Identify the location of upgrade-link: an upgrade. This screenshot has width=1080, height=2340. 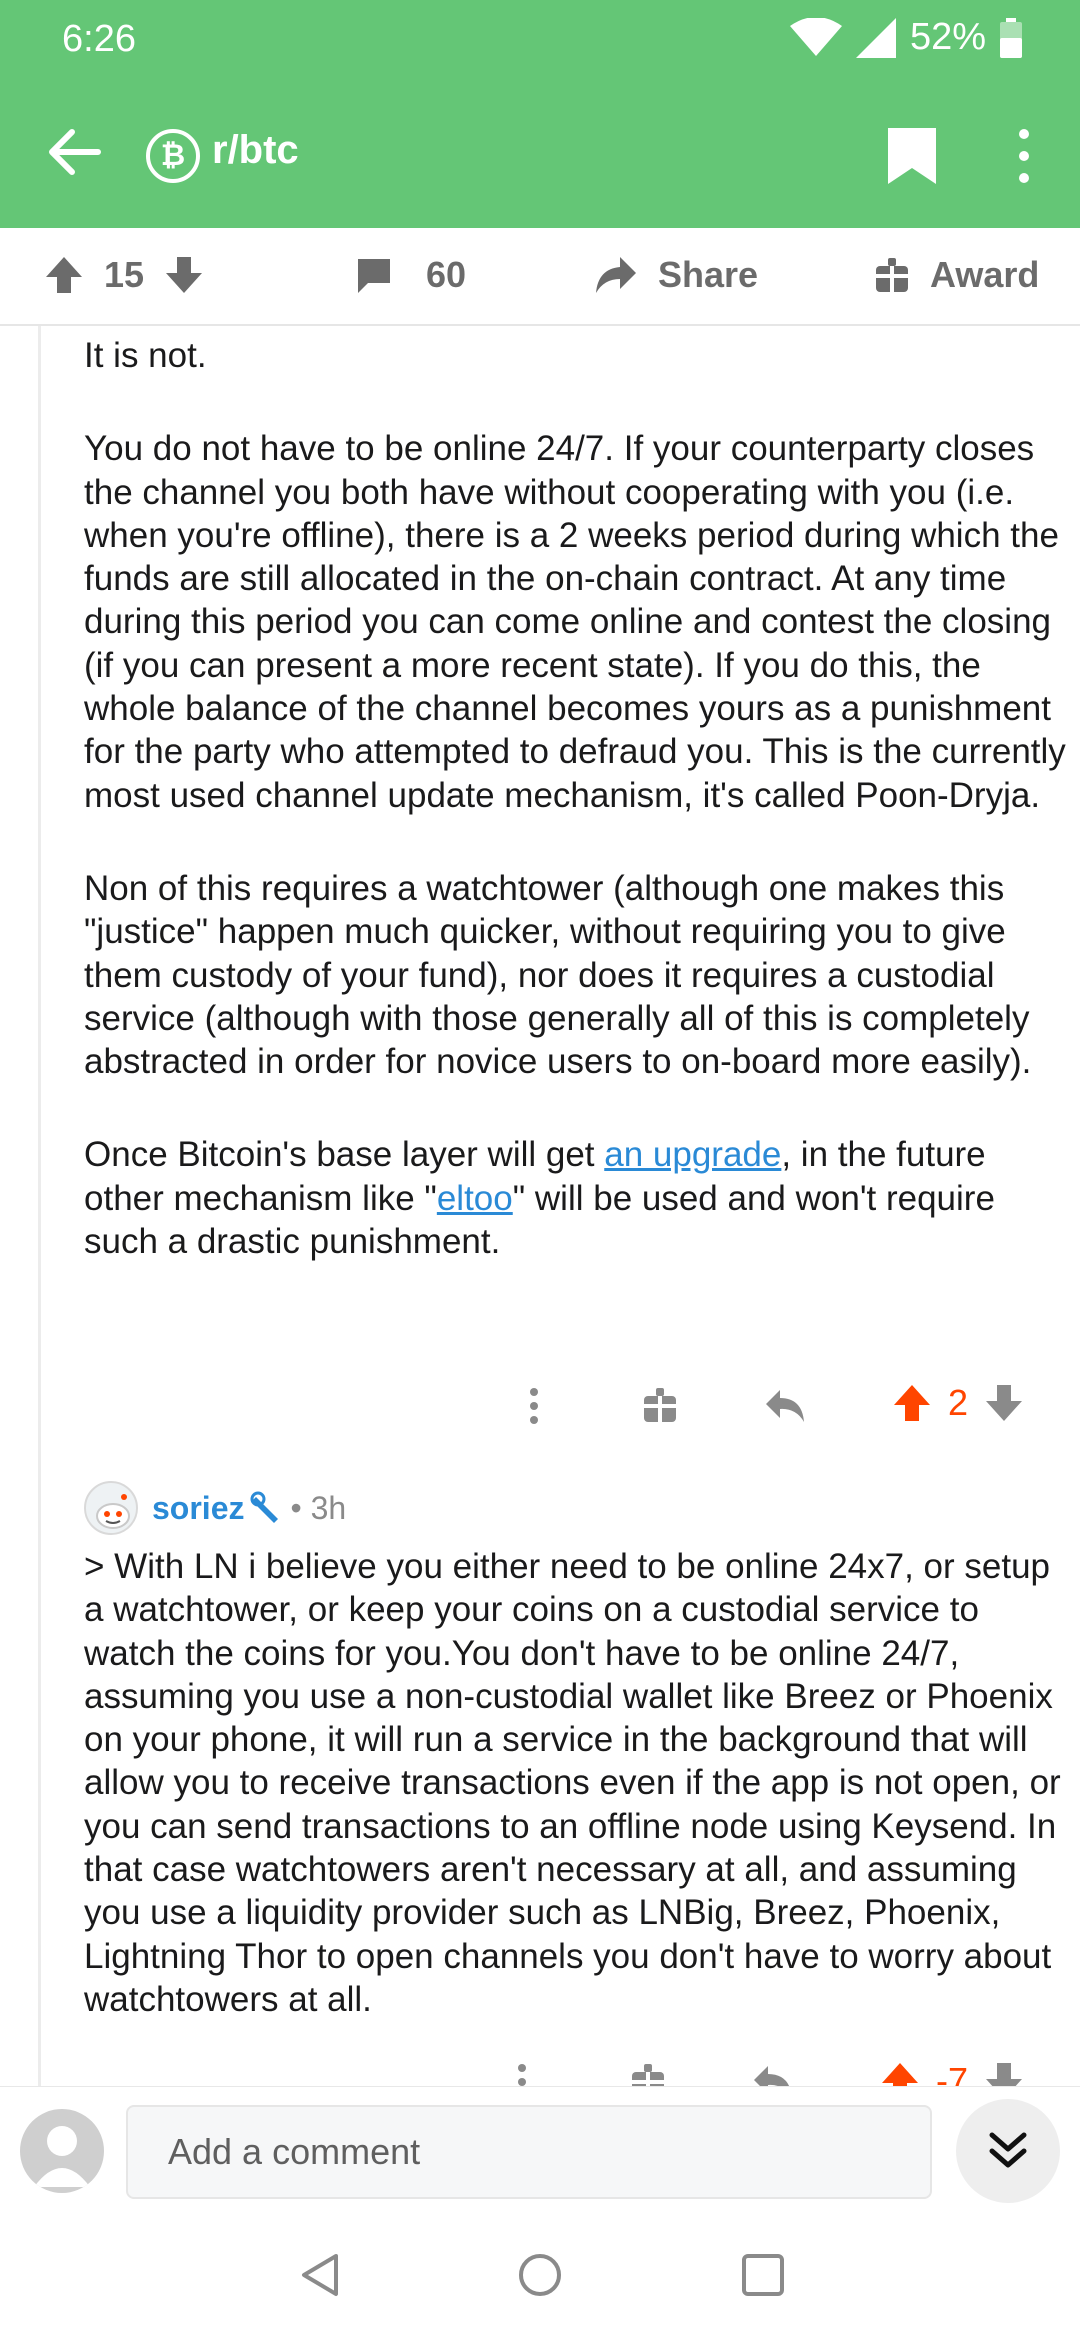
(692, 1154).